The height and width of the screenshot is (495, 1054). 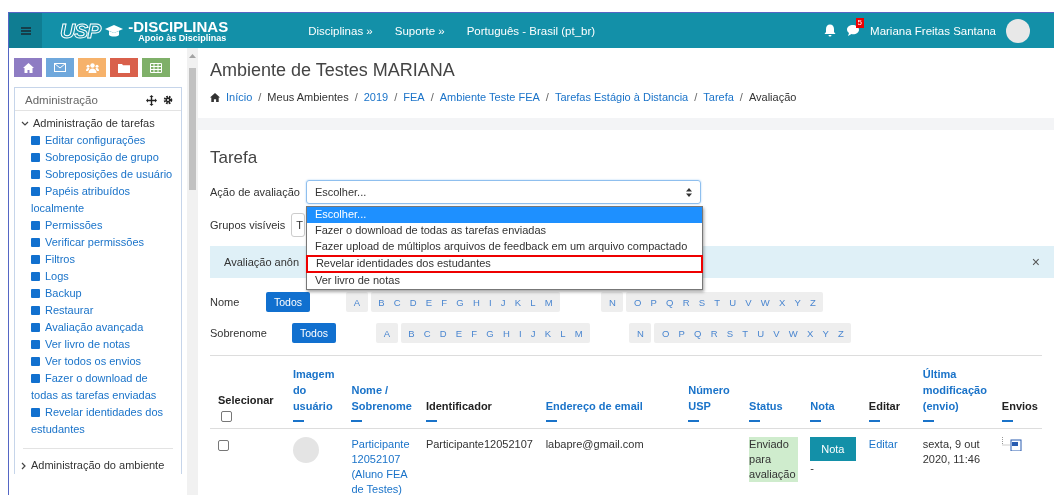 I want to click on letter-filter: M, so click(x=549, y=302).